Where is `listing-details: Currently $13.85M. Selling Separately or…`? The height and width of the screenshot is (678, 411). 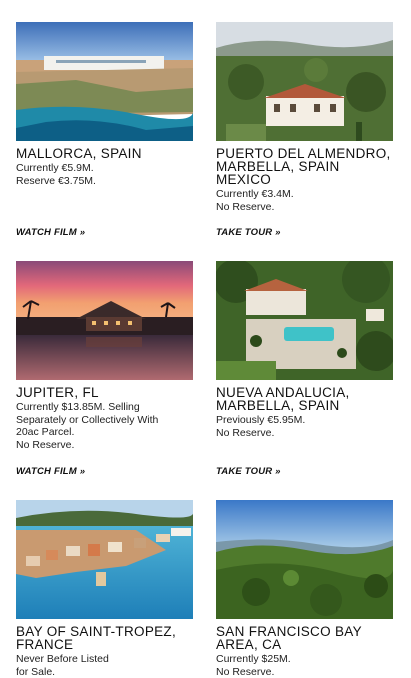 listing-details: Currently $13.85M. Selling Separately or… is located at coordinates (87, 426).